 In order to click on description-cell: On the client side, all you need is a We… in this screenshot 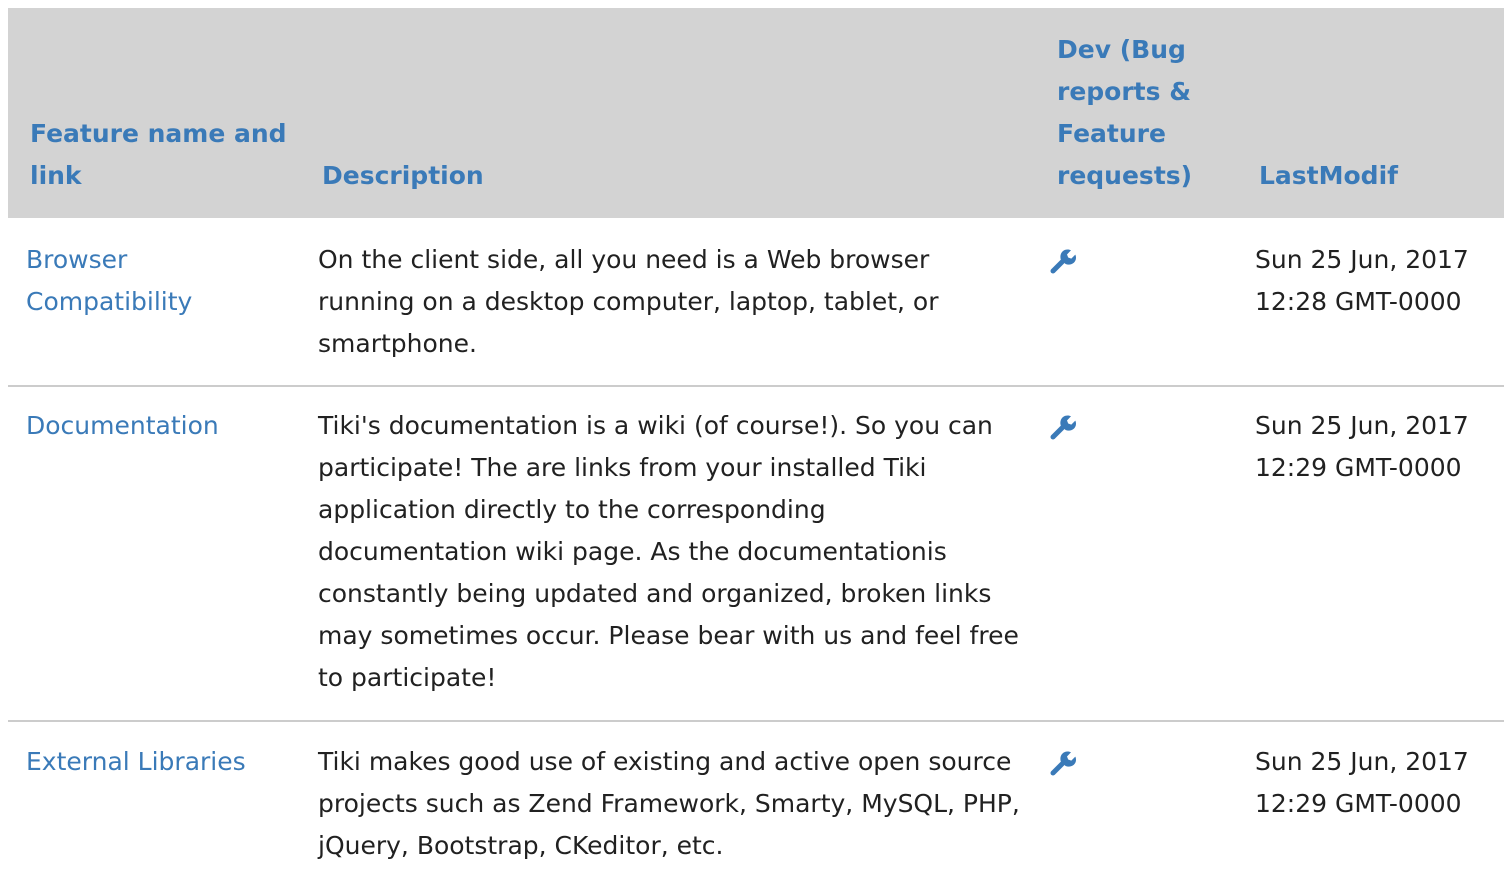, I will do `click(668, 302)`.